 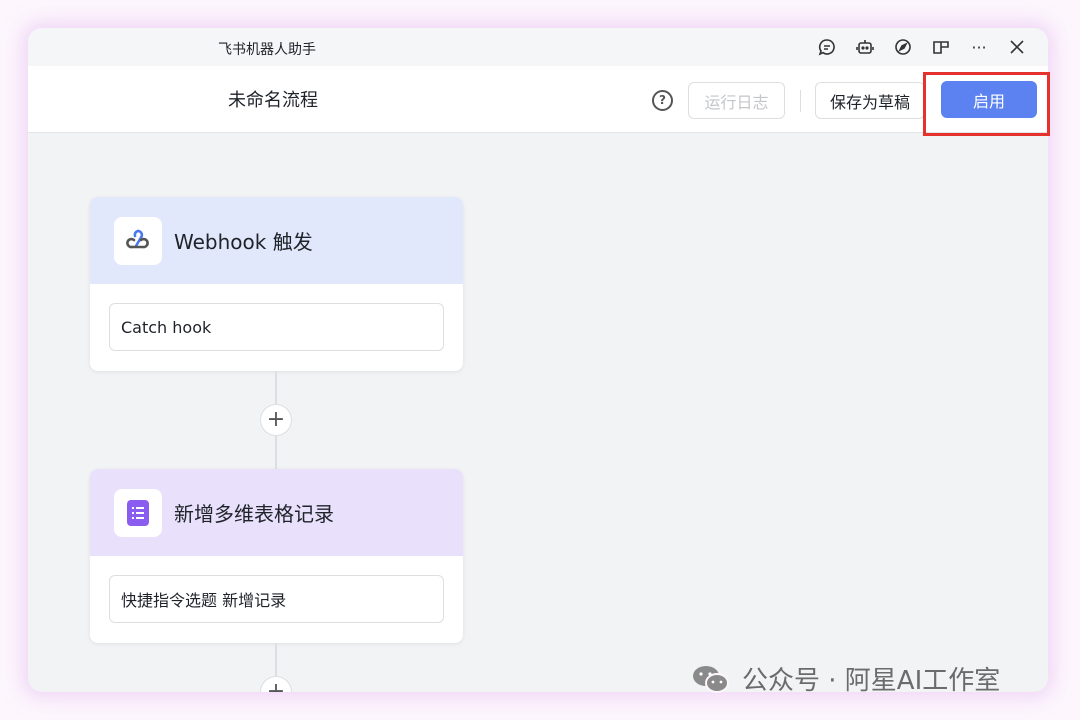 I want to click on flow-name: 未命名流程, so click(x=273, y=99).